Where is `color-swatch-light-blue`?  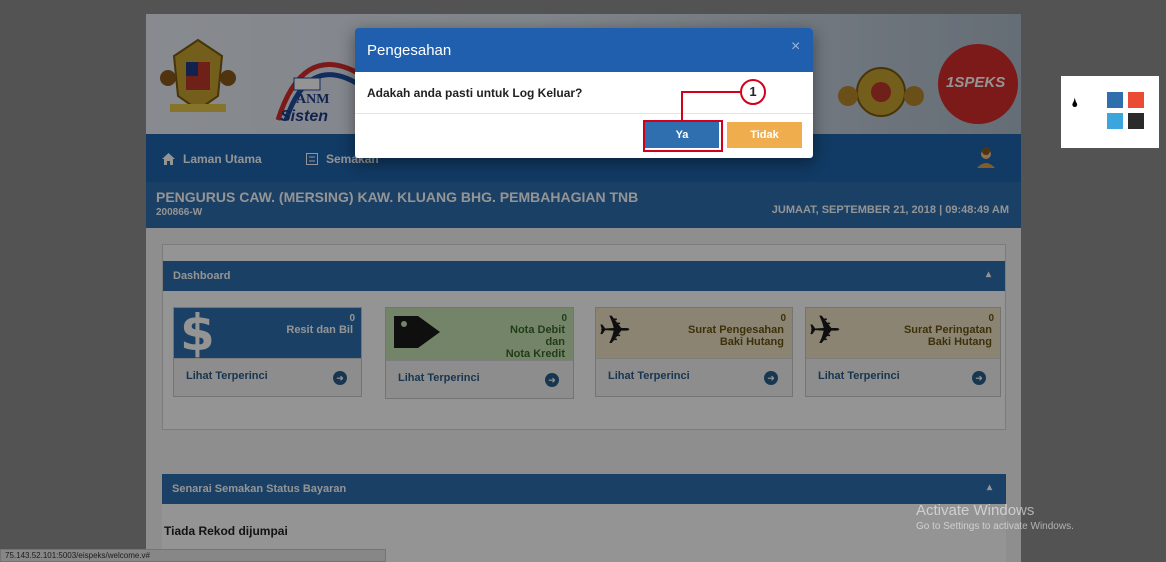
color-swatch-light-blue is located at coordinates (1115, 121).